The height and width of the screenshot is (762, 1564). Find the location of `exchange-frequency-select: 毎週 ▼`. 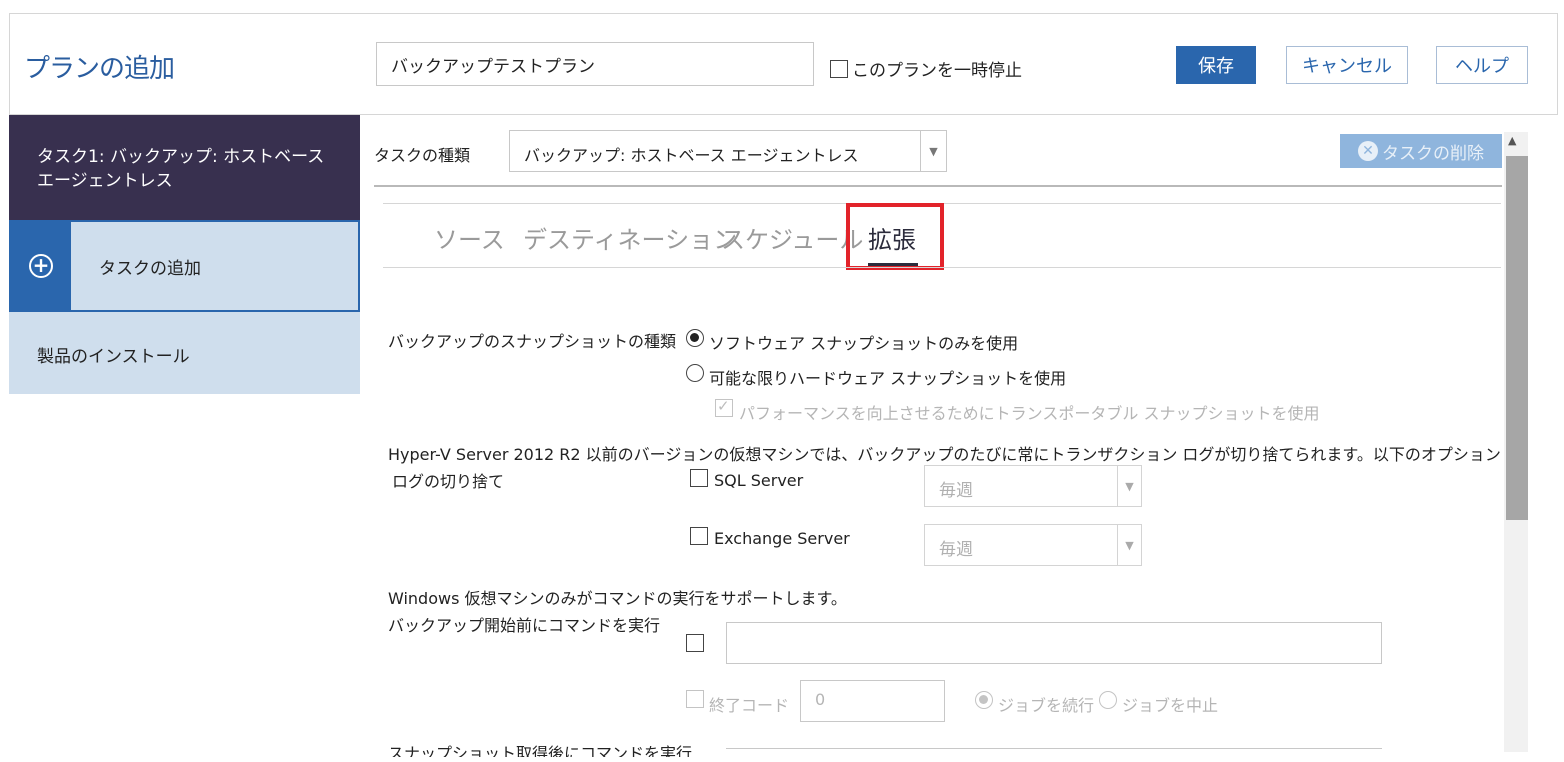

exchange-frequency-select: 毎週 ▼ is located at coordinates (1033, 545).